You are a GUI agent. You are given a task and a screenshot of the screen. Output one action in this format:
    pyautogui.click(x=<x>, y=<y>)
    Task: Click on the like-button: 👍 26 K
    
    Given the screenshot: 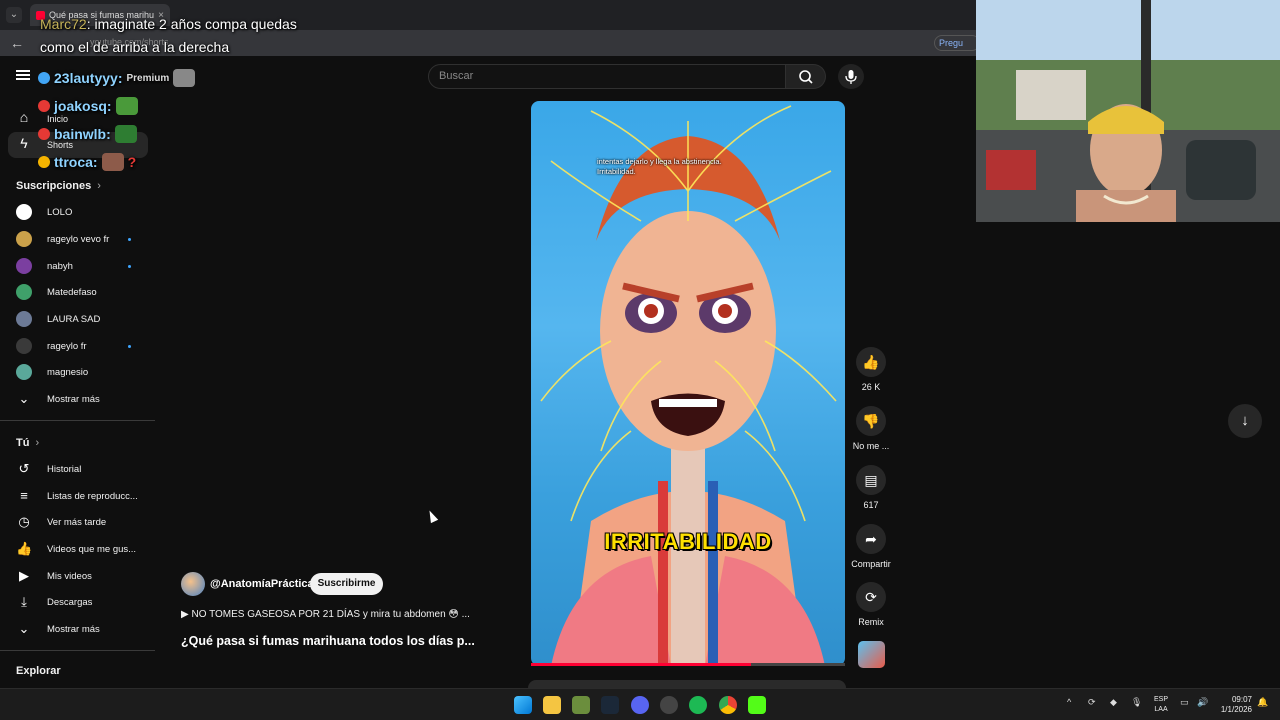 What is the action you would take?
    pyautogui.click(x=871, y=369)
    